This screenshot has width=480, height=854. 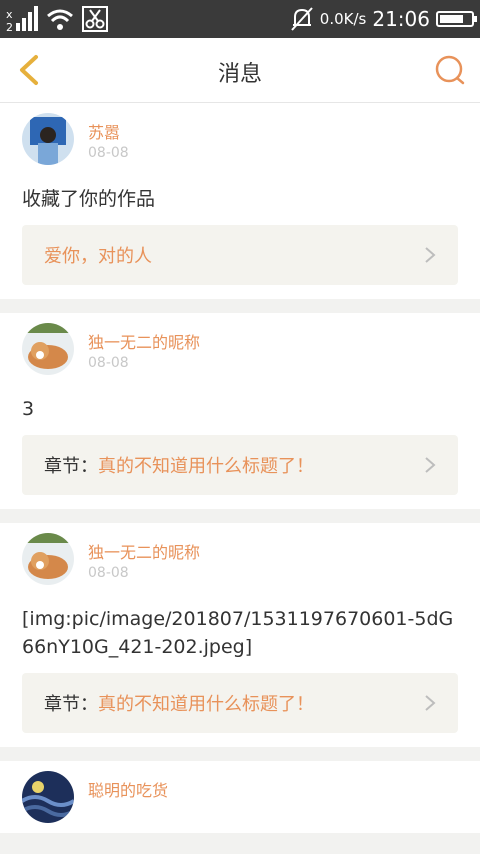 What do you see at coordinates (239, 74) in the screenshot?
I see `page-title: 消息` at bounding box center [239, 74].